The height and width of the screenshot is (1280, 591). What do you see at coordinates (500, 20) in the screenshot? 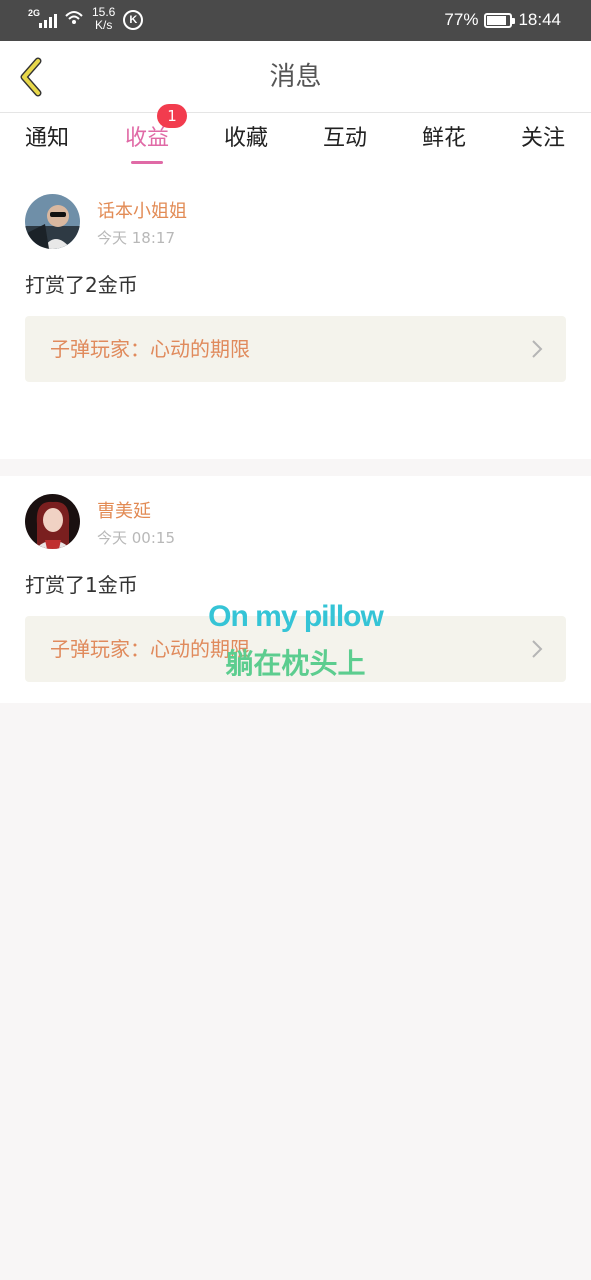
I see `battery-icon` at bounding box center [500, 20].